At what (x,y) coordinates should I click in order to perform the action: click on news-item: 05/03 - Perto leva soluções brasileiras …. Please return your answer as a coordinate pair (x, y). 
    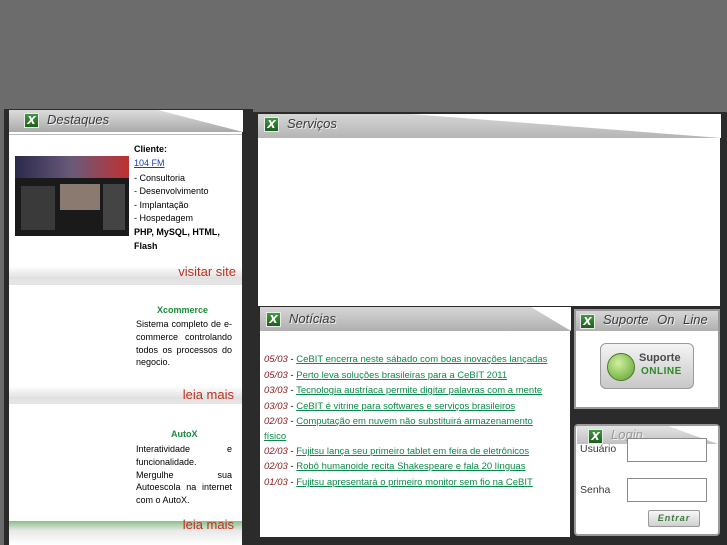
    Looking at the image, I should click on (385, 375).